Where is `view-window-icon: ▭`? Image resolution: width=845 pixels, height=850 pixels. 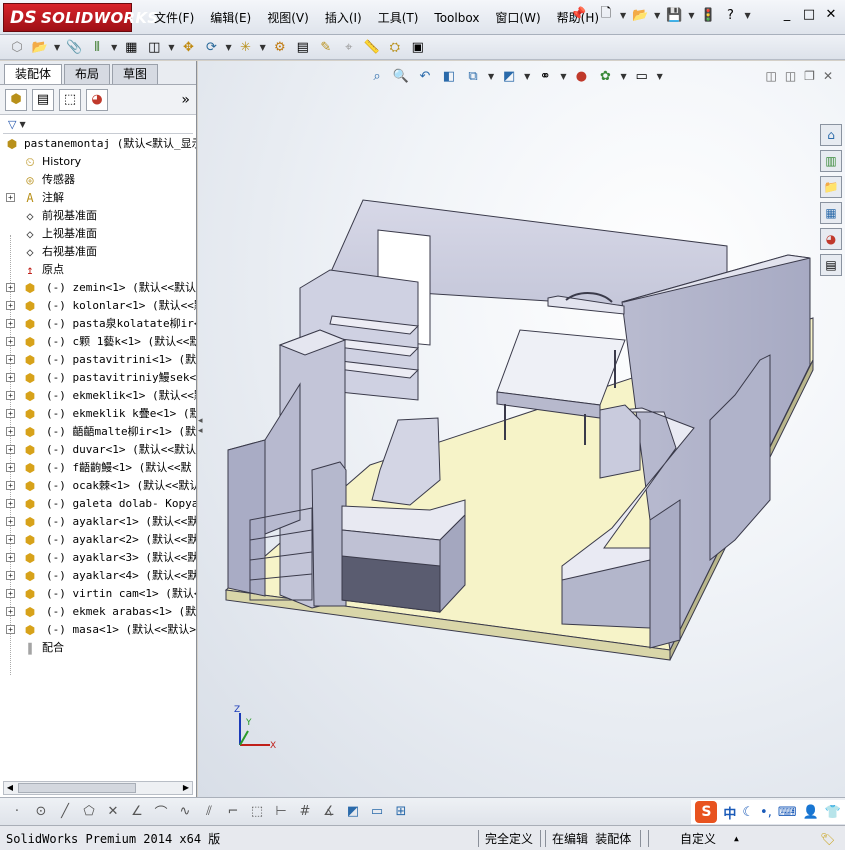 view-window-icon: ▭ is located at coordinates (377, 812).